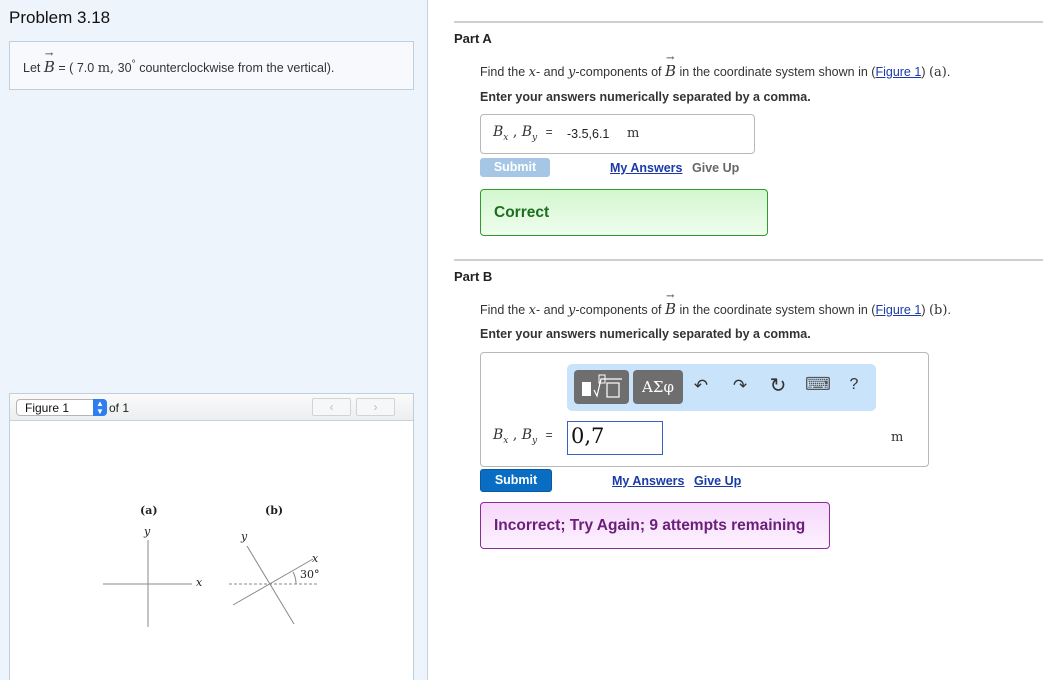 The width and height of the screenshot is (1043, 680). What do you see at coordinates (716, 168) in the screenshot?
I see `part-a-give-up: Give Up` at bounding box center [716, 168].